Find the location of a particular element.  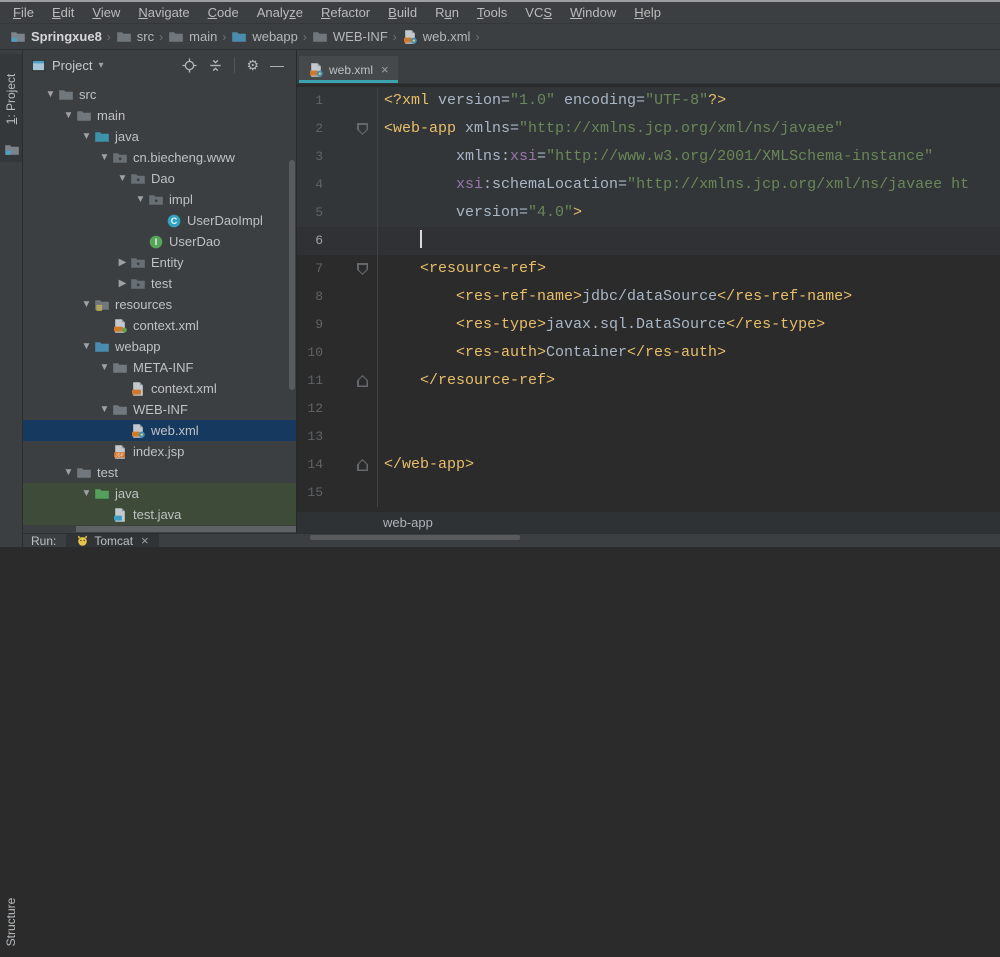

tree-item-test: ▼ test is located at coordinates (159, 472).